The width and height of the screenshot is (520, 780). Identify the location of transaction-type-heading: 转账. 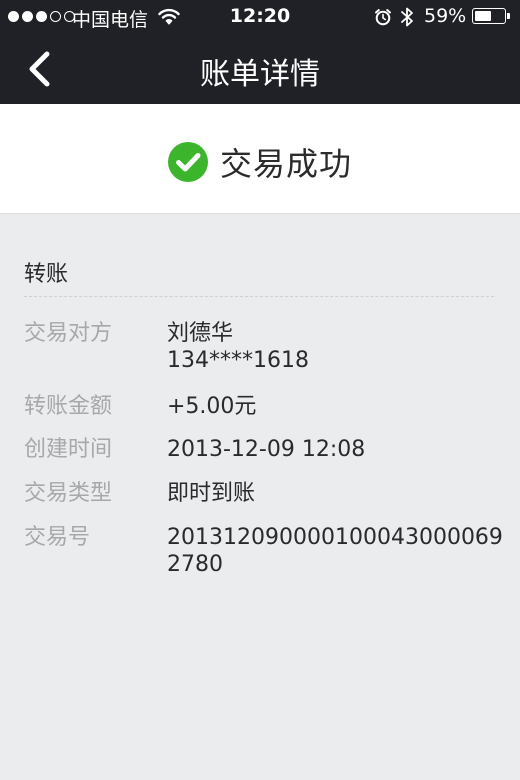
(46, 274).